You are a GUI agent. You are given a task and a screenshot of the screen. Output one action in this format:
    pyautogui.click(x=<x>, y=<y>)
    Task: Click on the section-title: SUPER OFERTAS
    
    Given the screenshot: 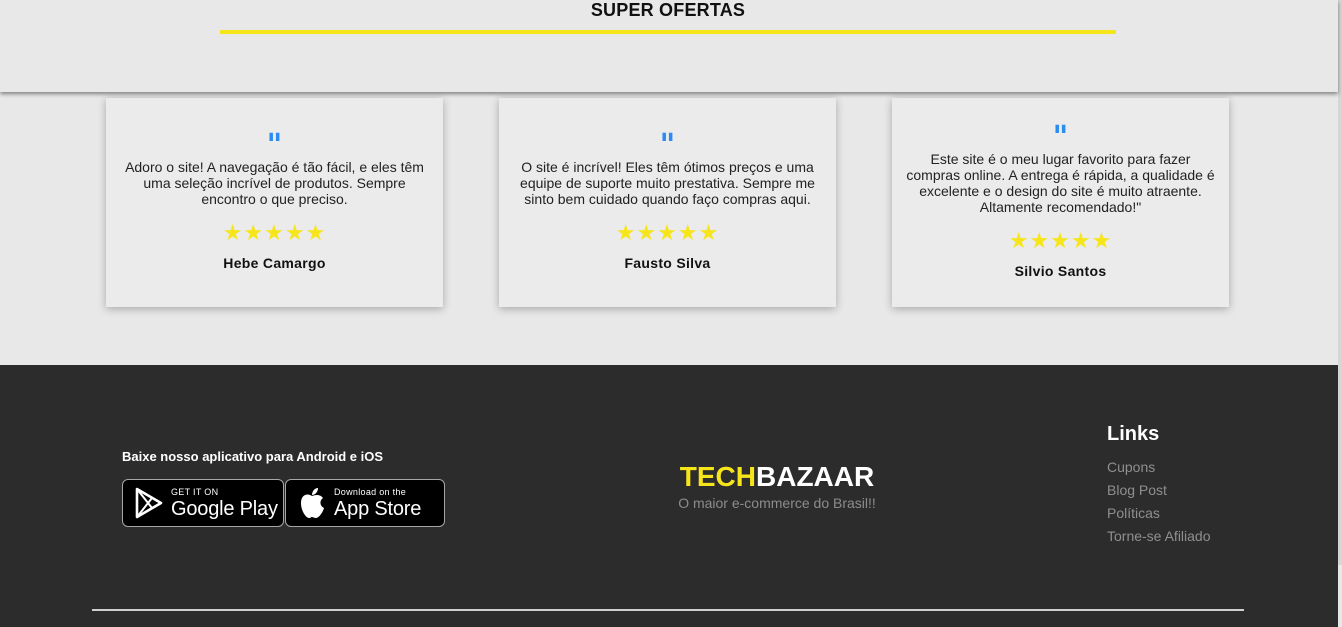 What is the action you would take?
    pyautogui.click(x=668, y=10)
    